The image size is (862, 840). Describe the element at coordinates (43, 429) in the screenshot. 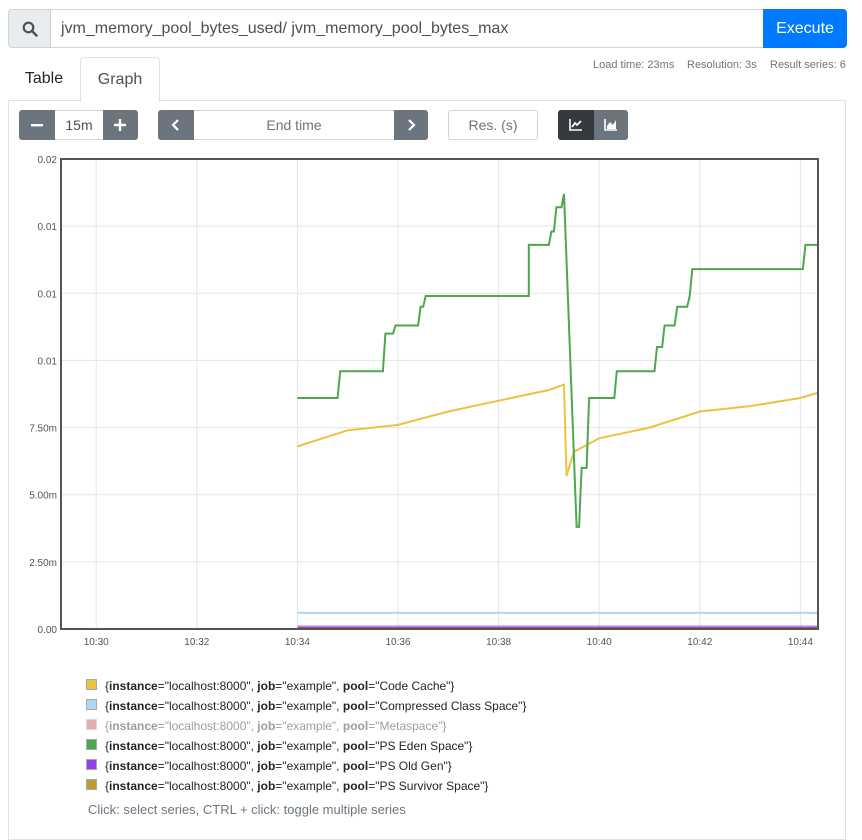

I see `y-tick-label: 7.50m` at that location.